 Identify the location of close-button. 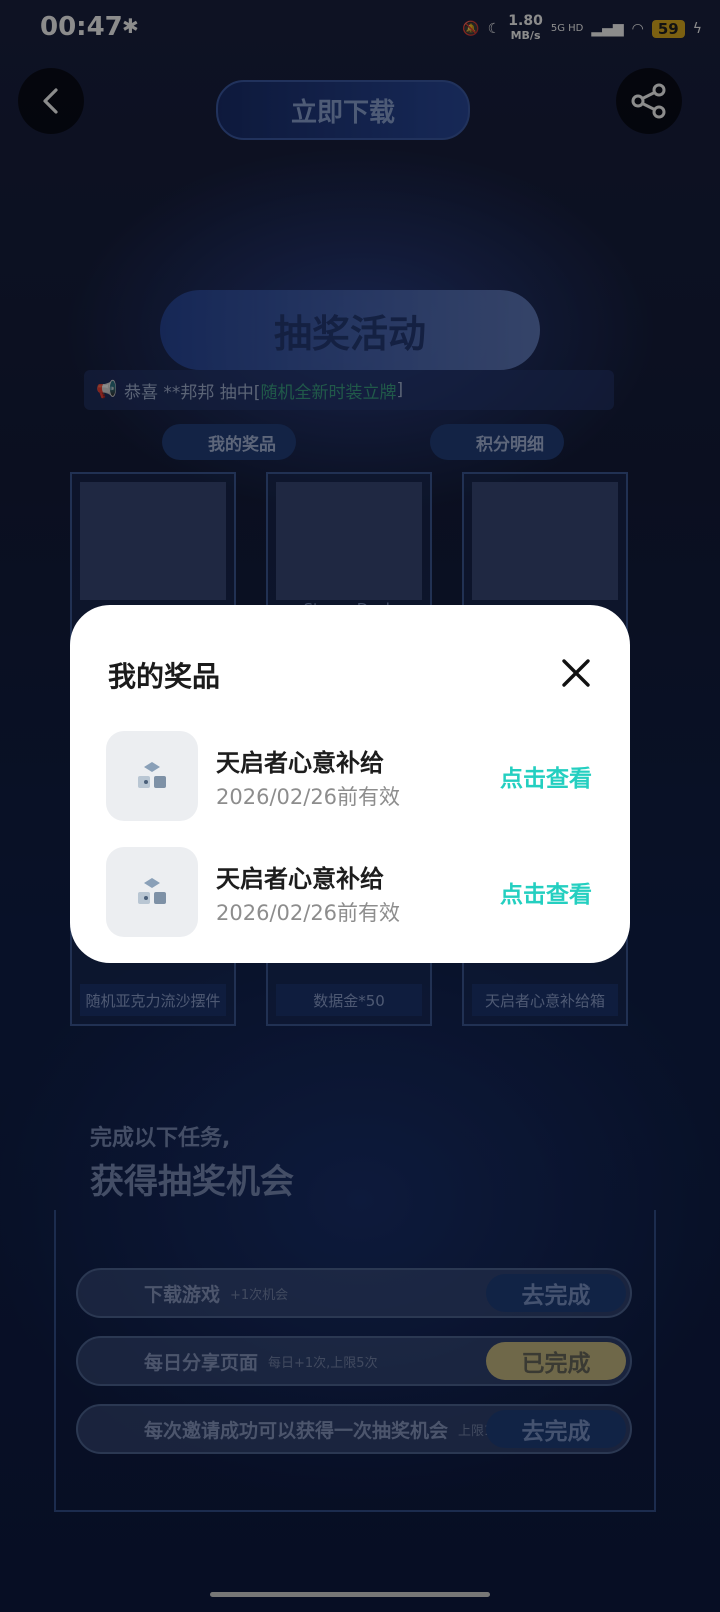
(576, 673).